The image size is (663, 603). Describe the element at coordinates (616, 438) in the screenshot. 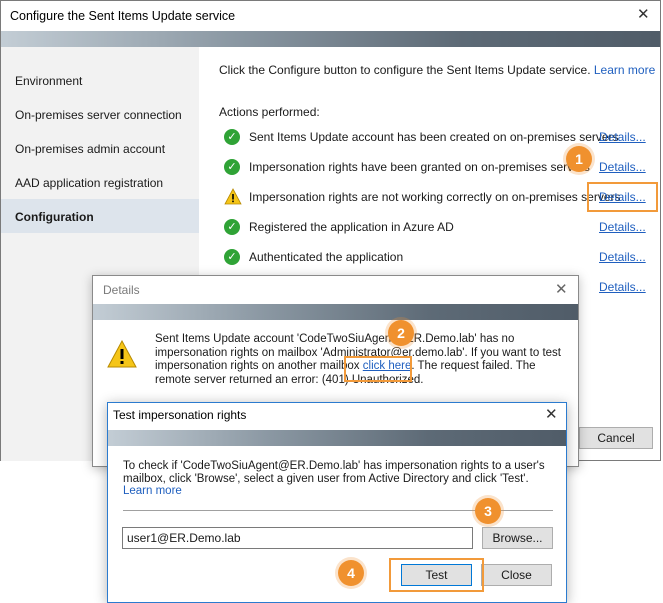

I see `cancel-button: Cancel` at that location.